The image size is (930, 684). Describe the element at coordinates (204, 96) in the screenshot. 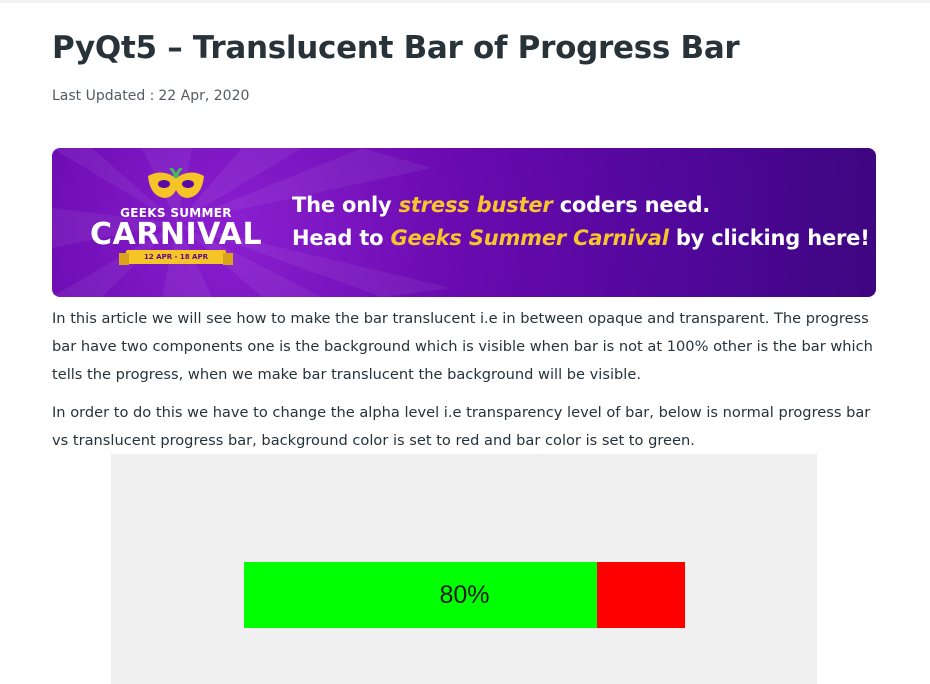

I see `last-updated-date: 22 Apr, 2020` at that location.